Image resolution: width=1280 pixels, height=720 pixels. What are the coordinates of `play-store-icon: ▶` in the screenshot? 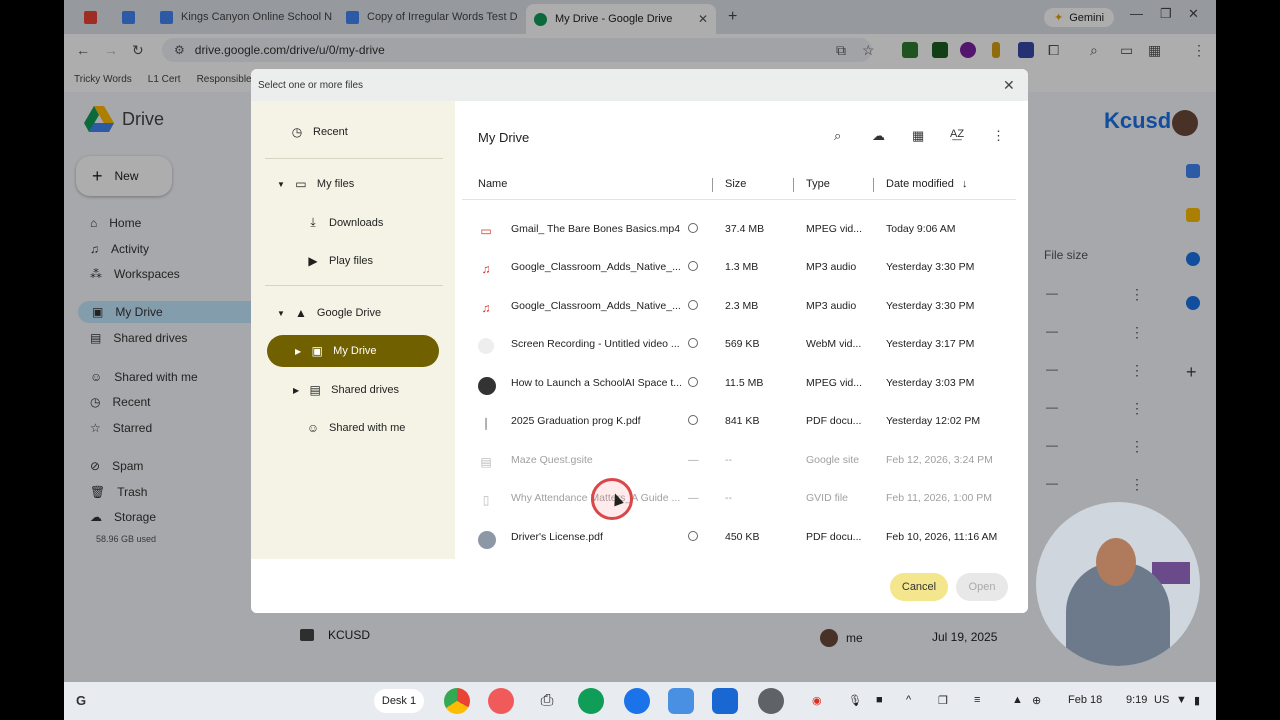 It's located at (313, 261).